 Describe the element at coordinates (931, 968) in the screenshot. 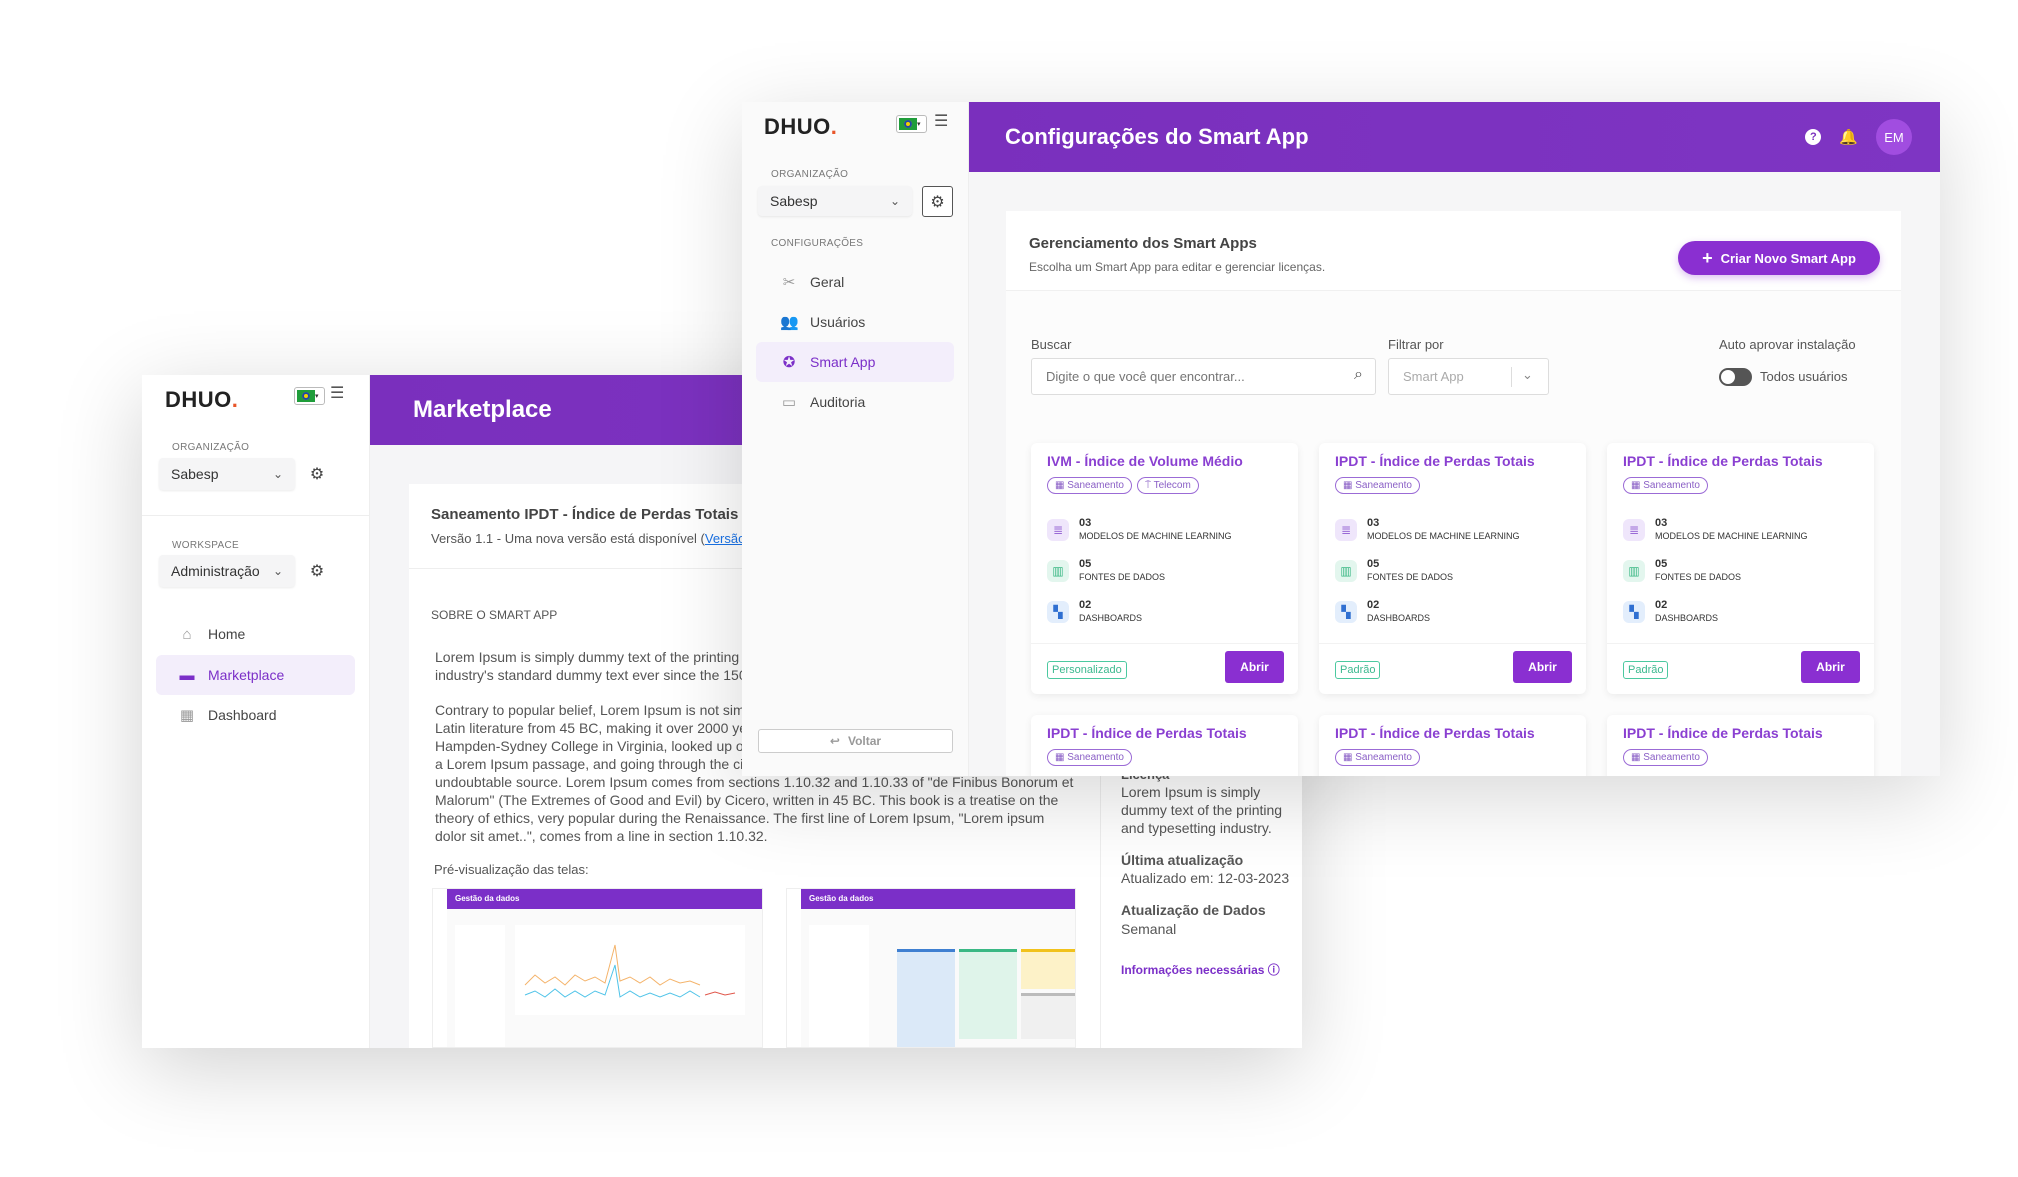

I see `preview-thumbnail-2: Gestão da dados` at that location.